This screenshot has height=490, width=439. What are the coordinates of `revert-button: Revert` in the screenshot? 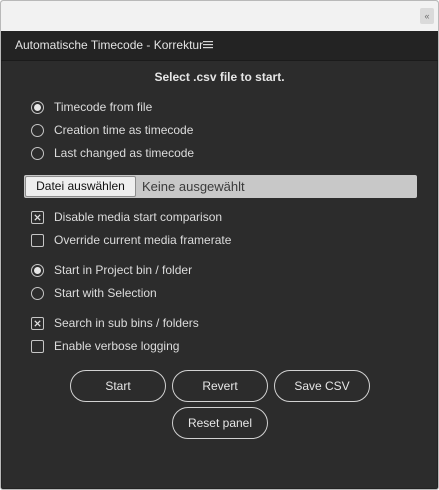 It's located at (220, 386).